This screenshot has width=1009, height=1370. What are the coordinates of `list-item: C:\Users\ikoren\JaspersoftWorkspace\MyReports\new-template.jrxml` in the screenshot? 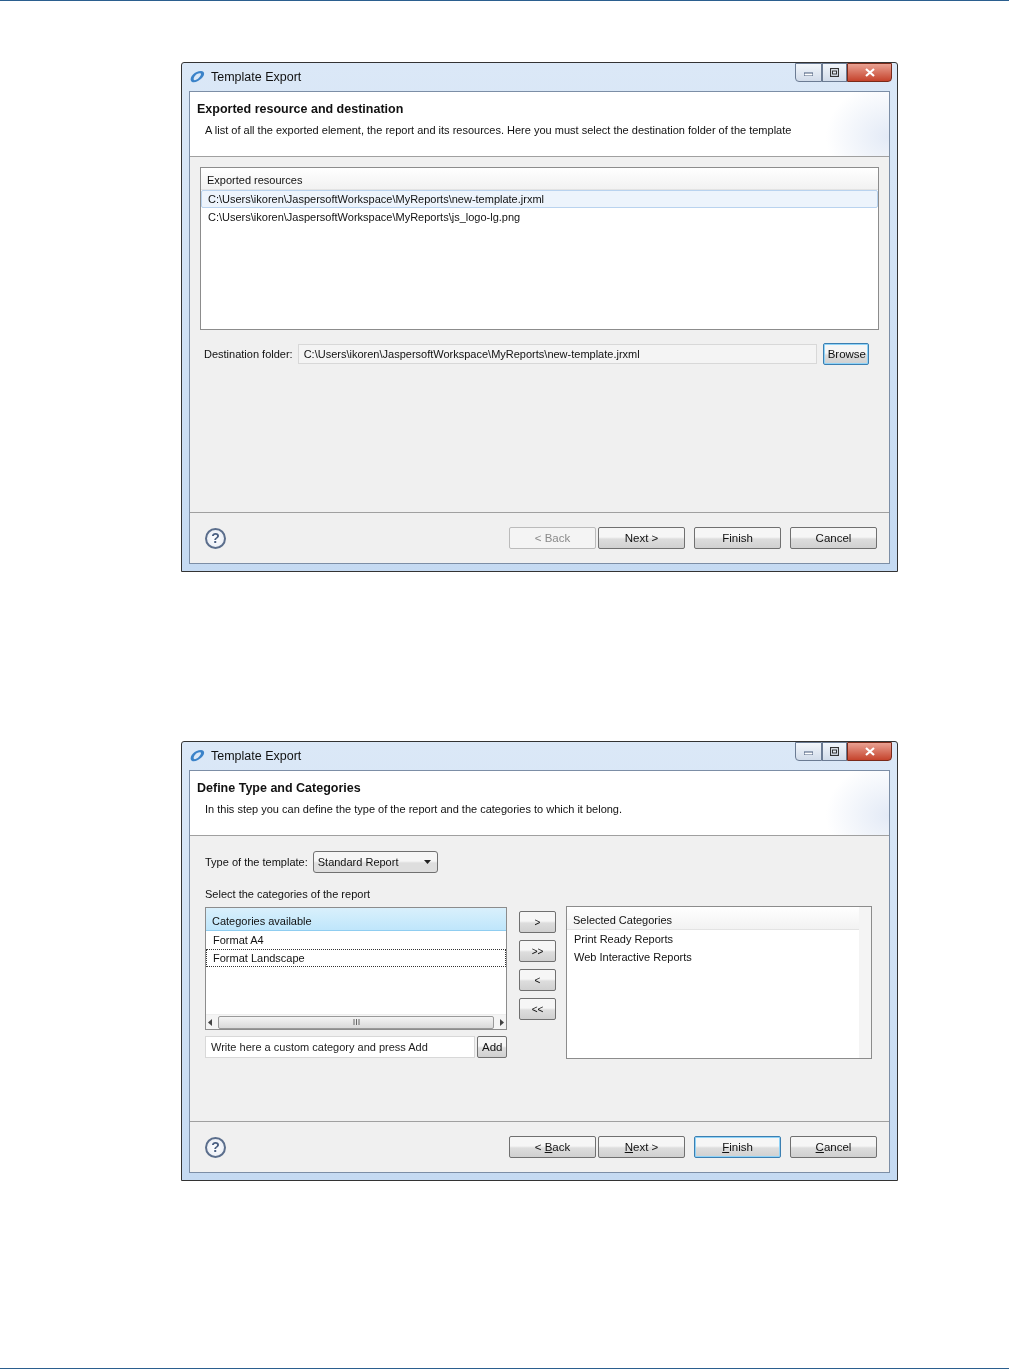 It's located at (539, 199).